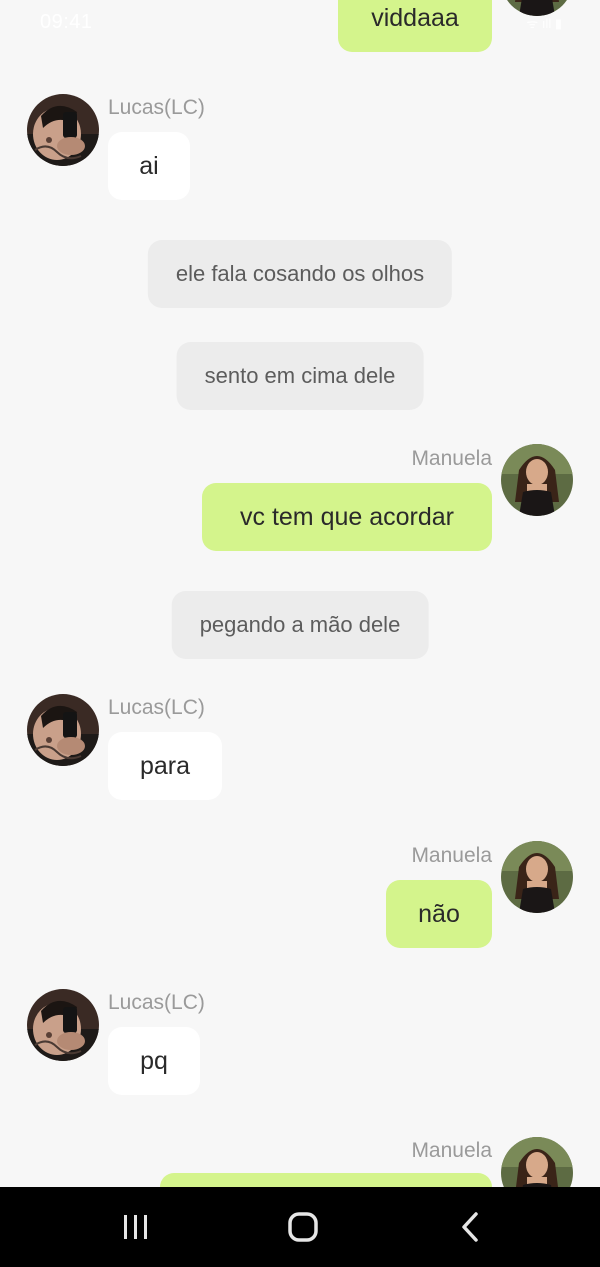 The image size is (600, 1267). I want to click on message-text: pq, so click(154, 1060).